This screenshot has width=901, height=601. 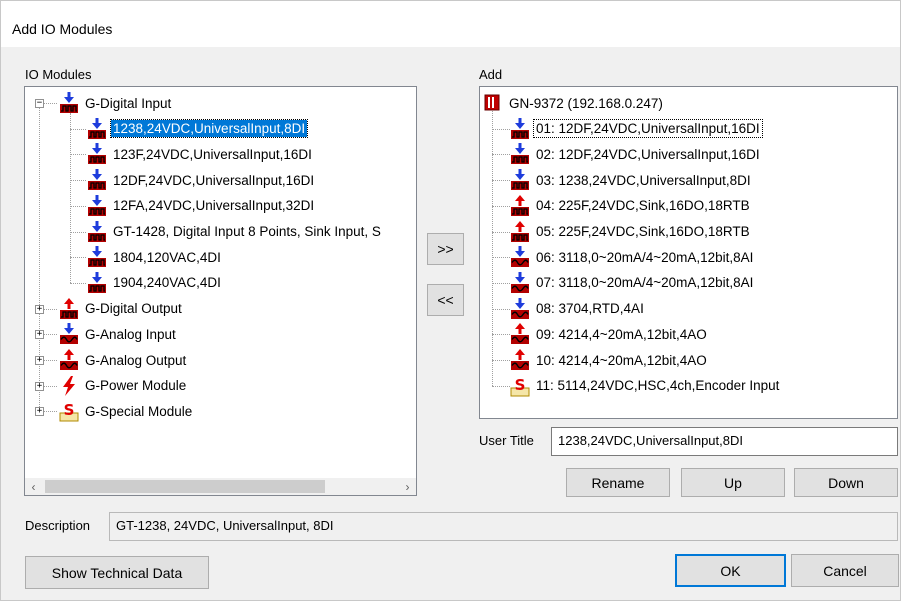 I want to click on tree-item-label: 08: 3704,RTD,4AI, so click(x=590, y=309).